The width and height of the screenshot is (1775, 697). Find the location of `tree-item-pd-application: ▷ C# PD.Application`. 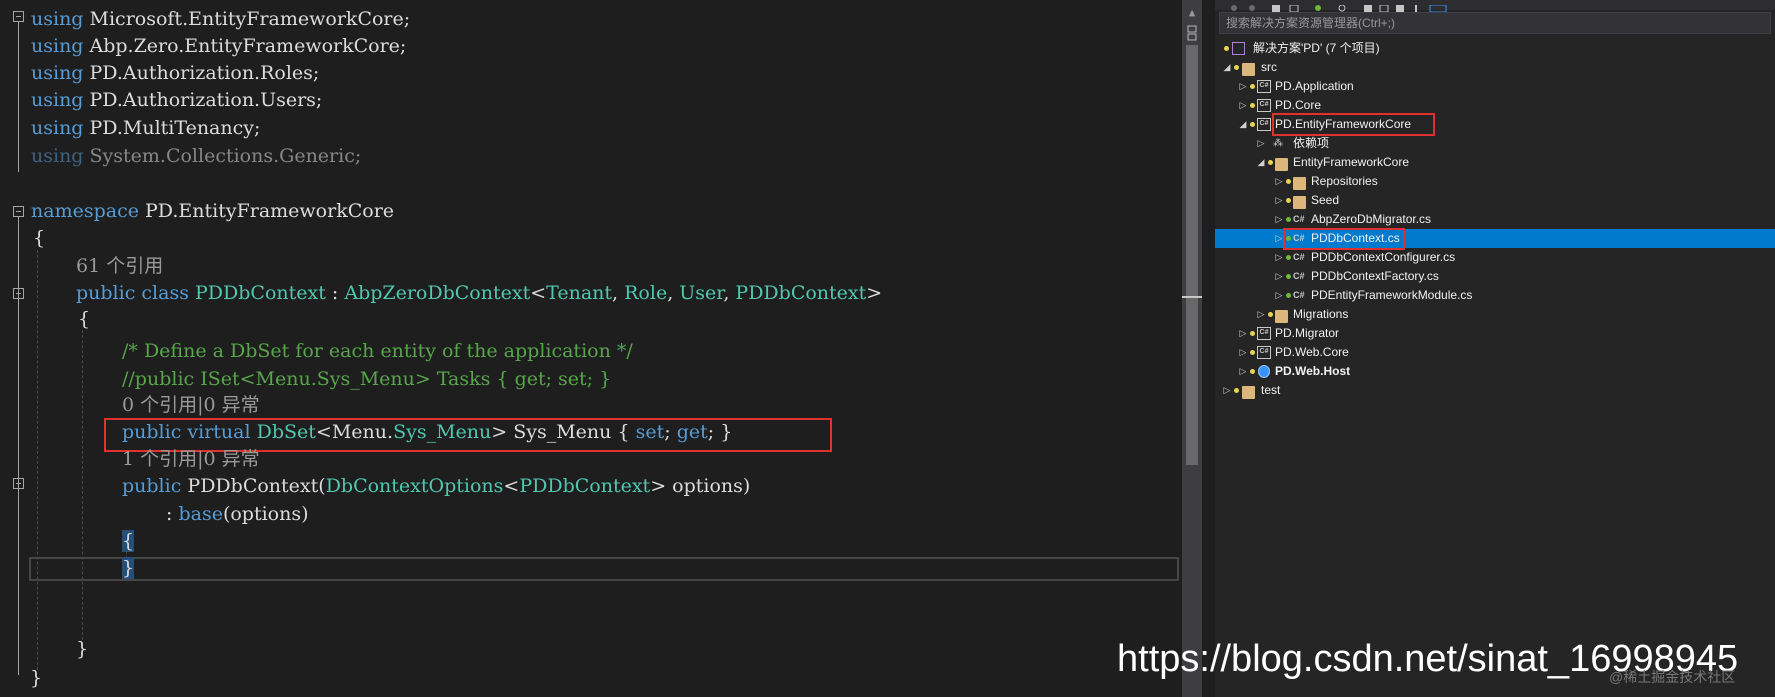

tree-item-pd-application: ▷ C# PD.Application is located at coordinates (1495, 86).